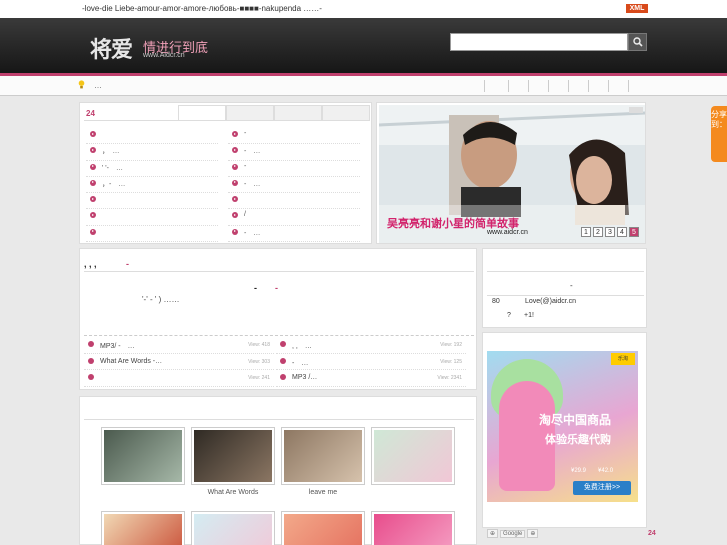 Image resolution: width=727 pixels, height=545 pixels. Describe the element at coordinates (164, 55) in the screenshot. I see `site-logo-url: www.Aidcr.cn` at that location.